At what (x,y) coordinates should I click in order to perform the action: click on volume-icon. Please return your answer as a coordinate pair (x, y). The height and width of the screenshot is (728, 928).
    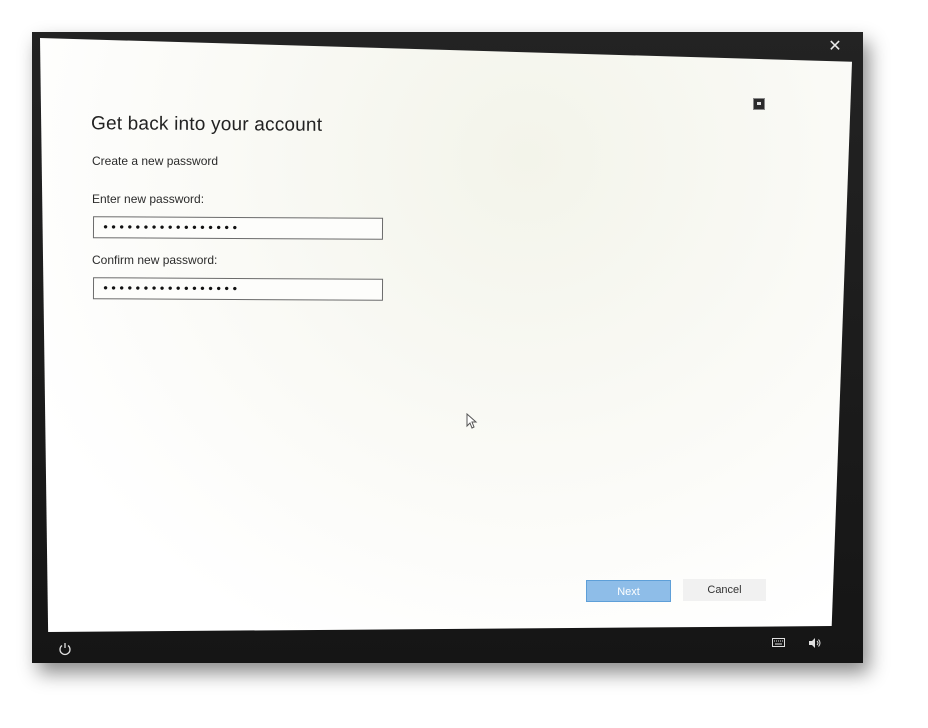
    Looking at the image, I should click on (815, 643).